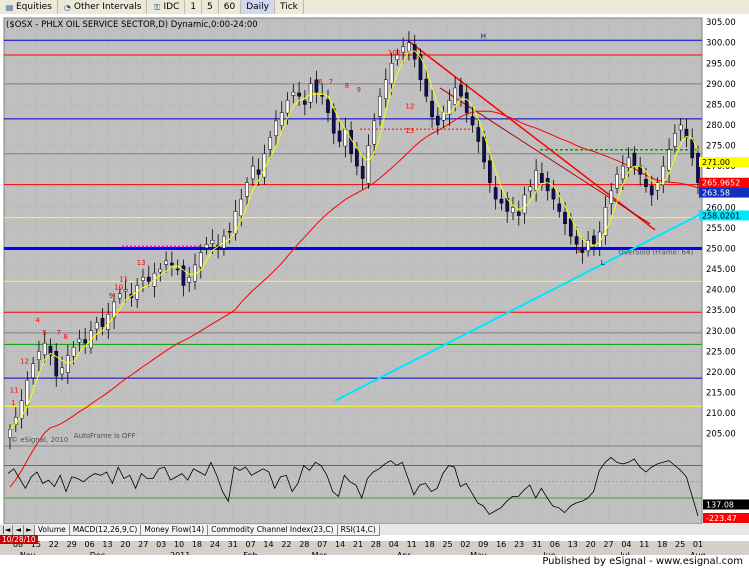  I want to click on price-box-label: 271.00, so click(716, 162).